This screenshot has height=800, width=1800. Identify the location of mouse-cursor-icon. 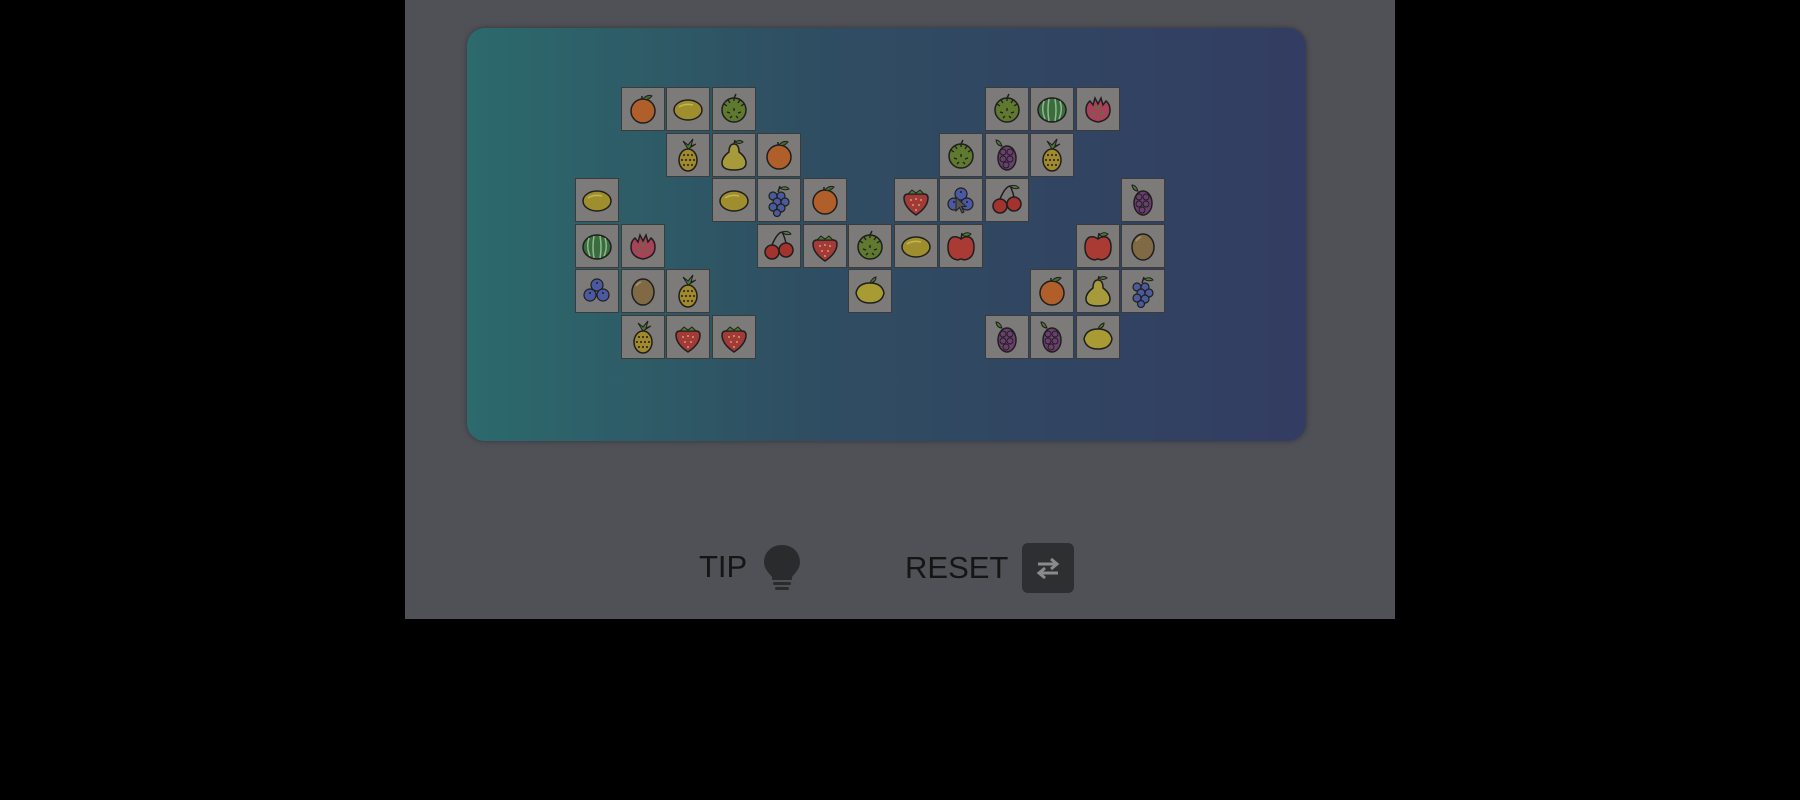
(961, 205).